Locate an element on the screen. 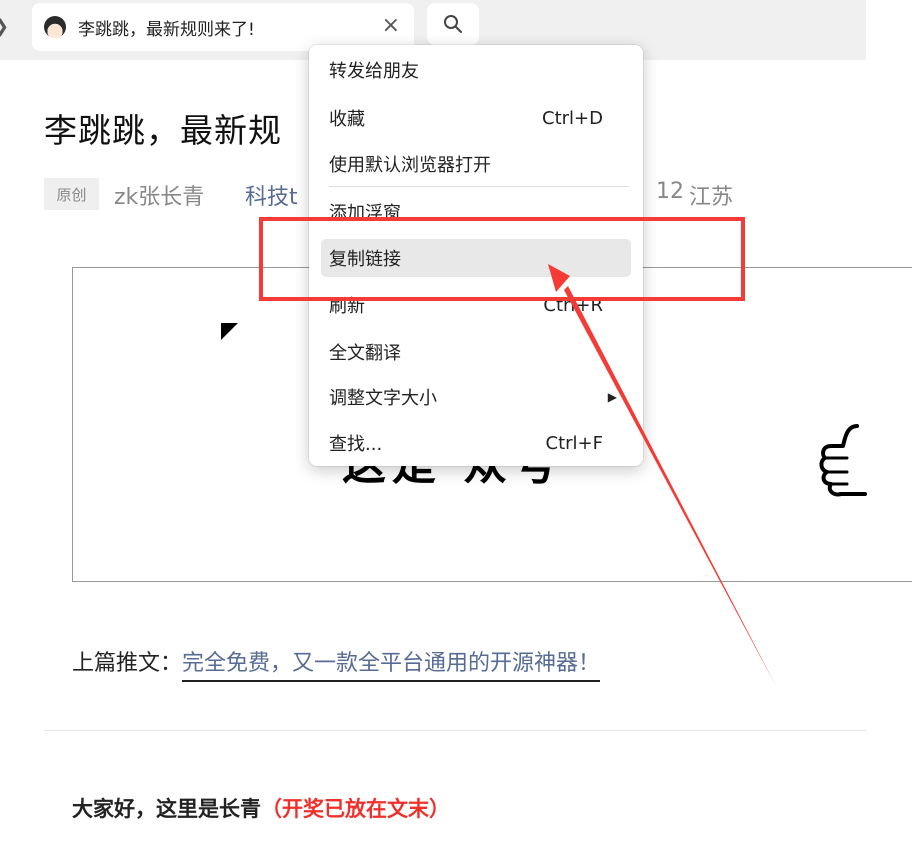  annotation-arrow-icon is located at coordinates (662, 475).